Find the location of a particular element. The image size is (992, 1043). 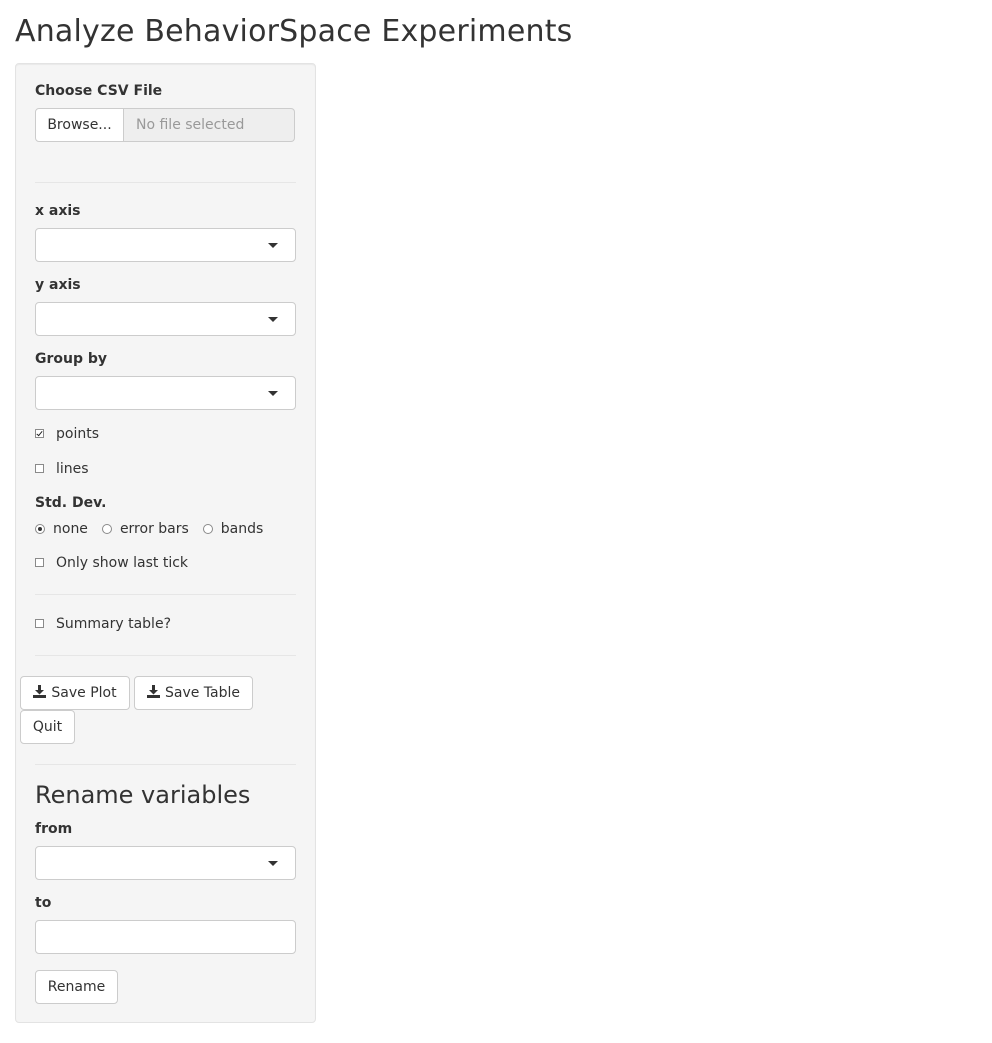

save-table-button: Save Table is located at coordinates (193, 693).